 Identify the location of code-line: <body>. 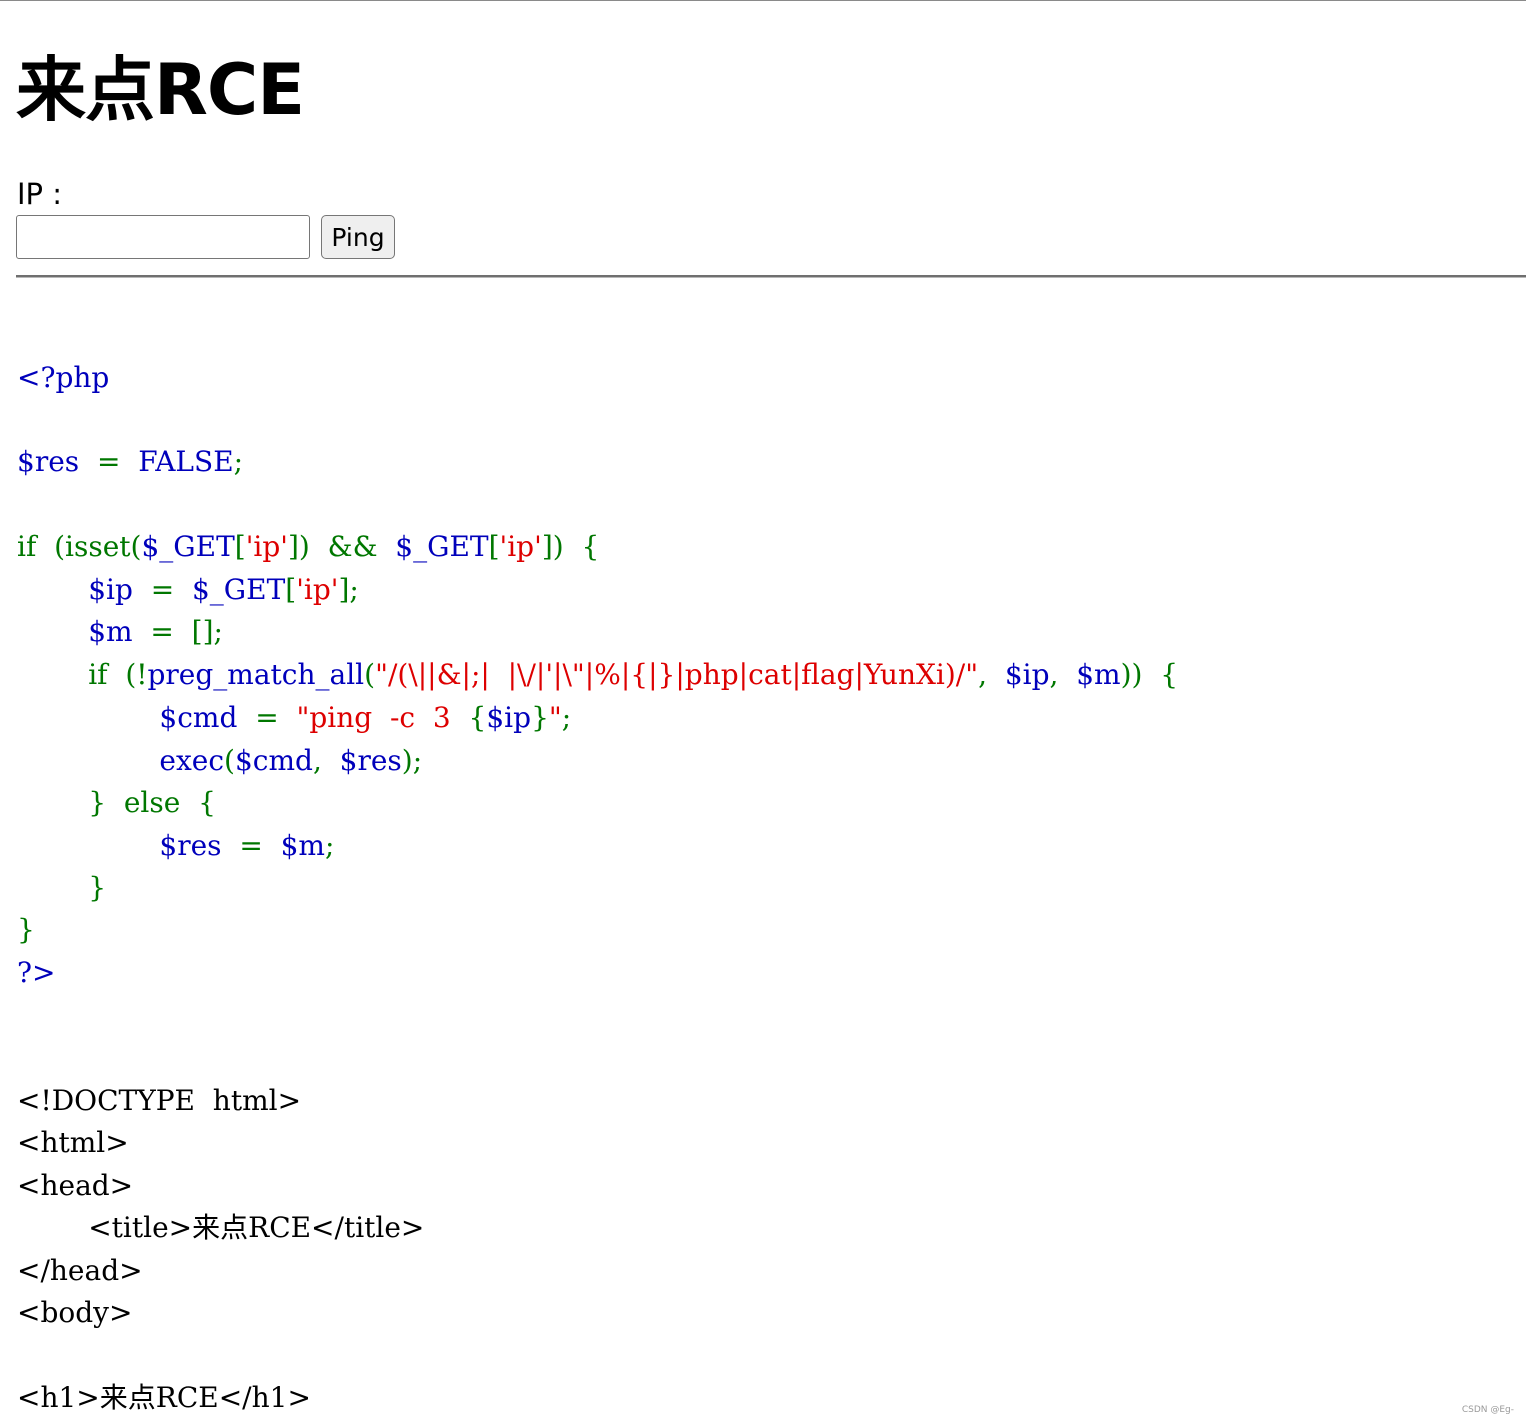
(74, 1313).